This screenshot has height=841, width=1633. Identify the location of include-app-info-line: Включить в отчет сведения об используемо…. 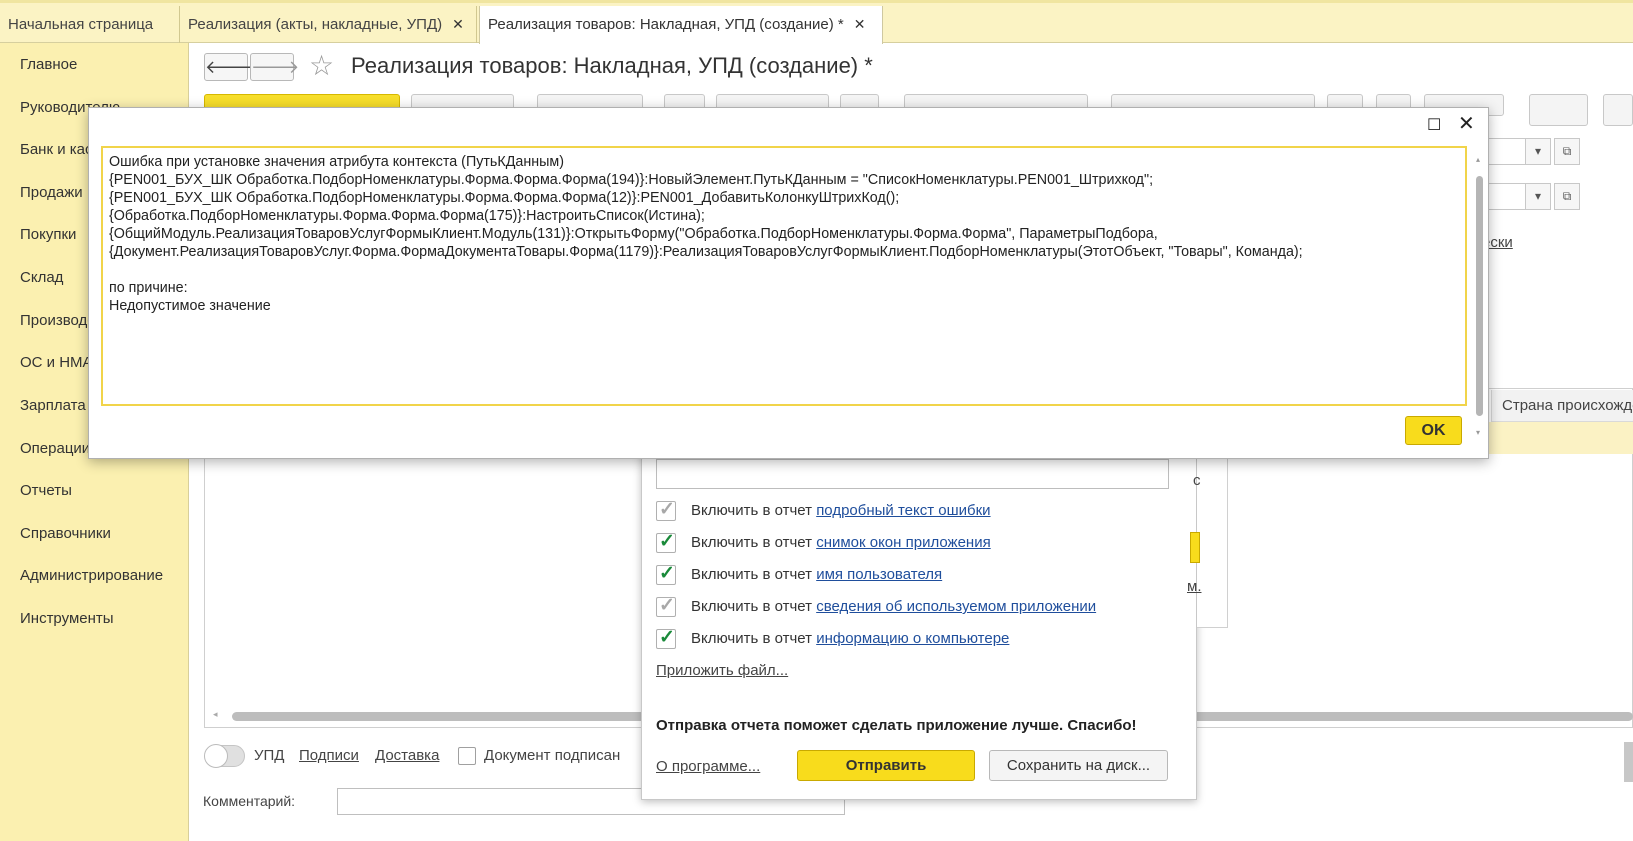
(893, 606).